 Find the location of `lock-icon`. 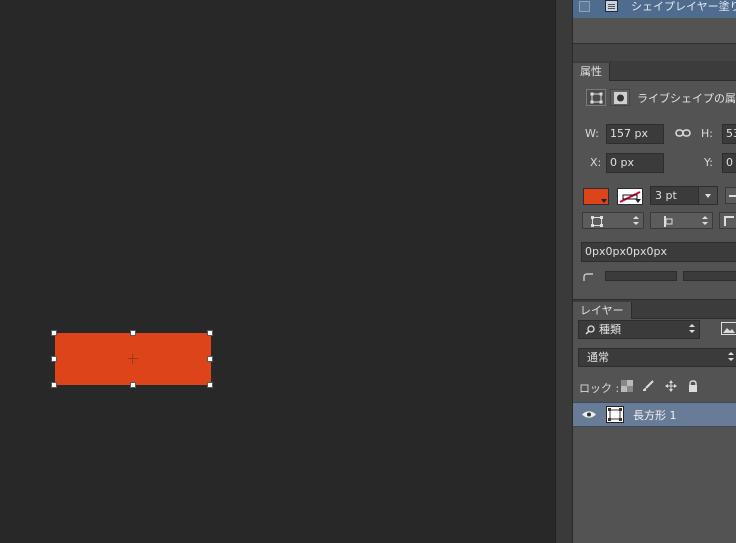

lock-icon is located at coordinates (693, 386).